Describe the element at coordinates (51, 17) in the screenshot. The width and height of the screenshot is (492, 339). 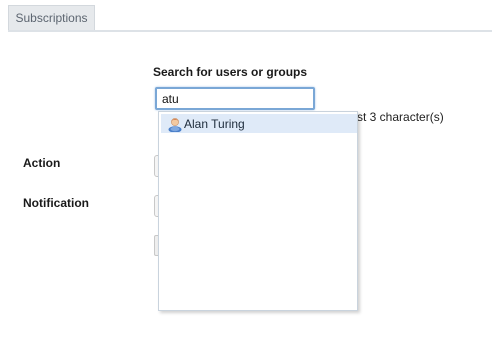
I see `tab-subscriptions: Subscriptions` at that location.